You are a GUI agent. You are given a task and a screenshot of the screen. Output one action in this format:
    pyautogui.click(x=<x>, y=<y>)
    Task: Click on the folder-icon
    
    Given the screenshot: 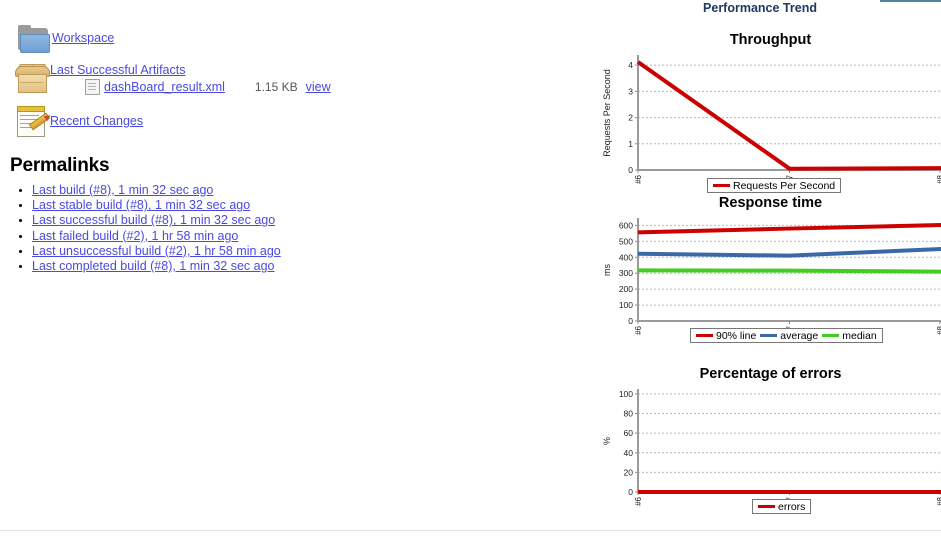 What is the action you would take?
    pyautogui.click(x=34, y=40)
    